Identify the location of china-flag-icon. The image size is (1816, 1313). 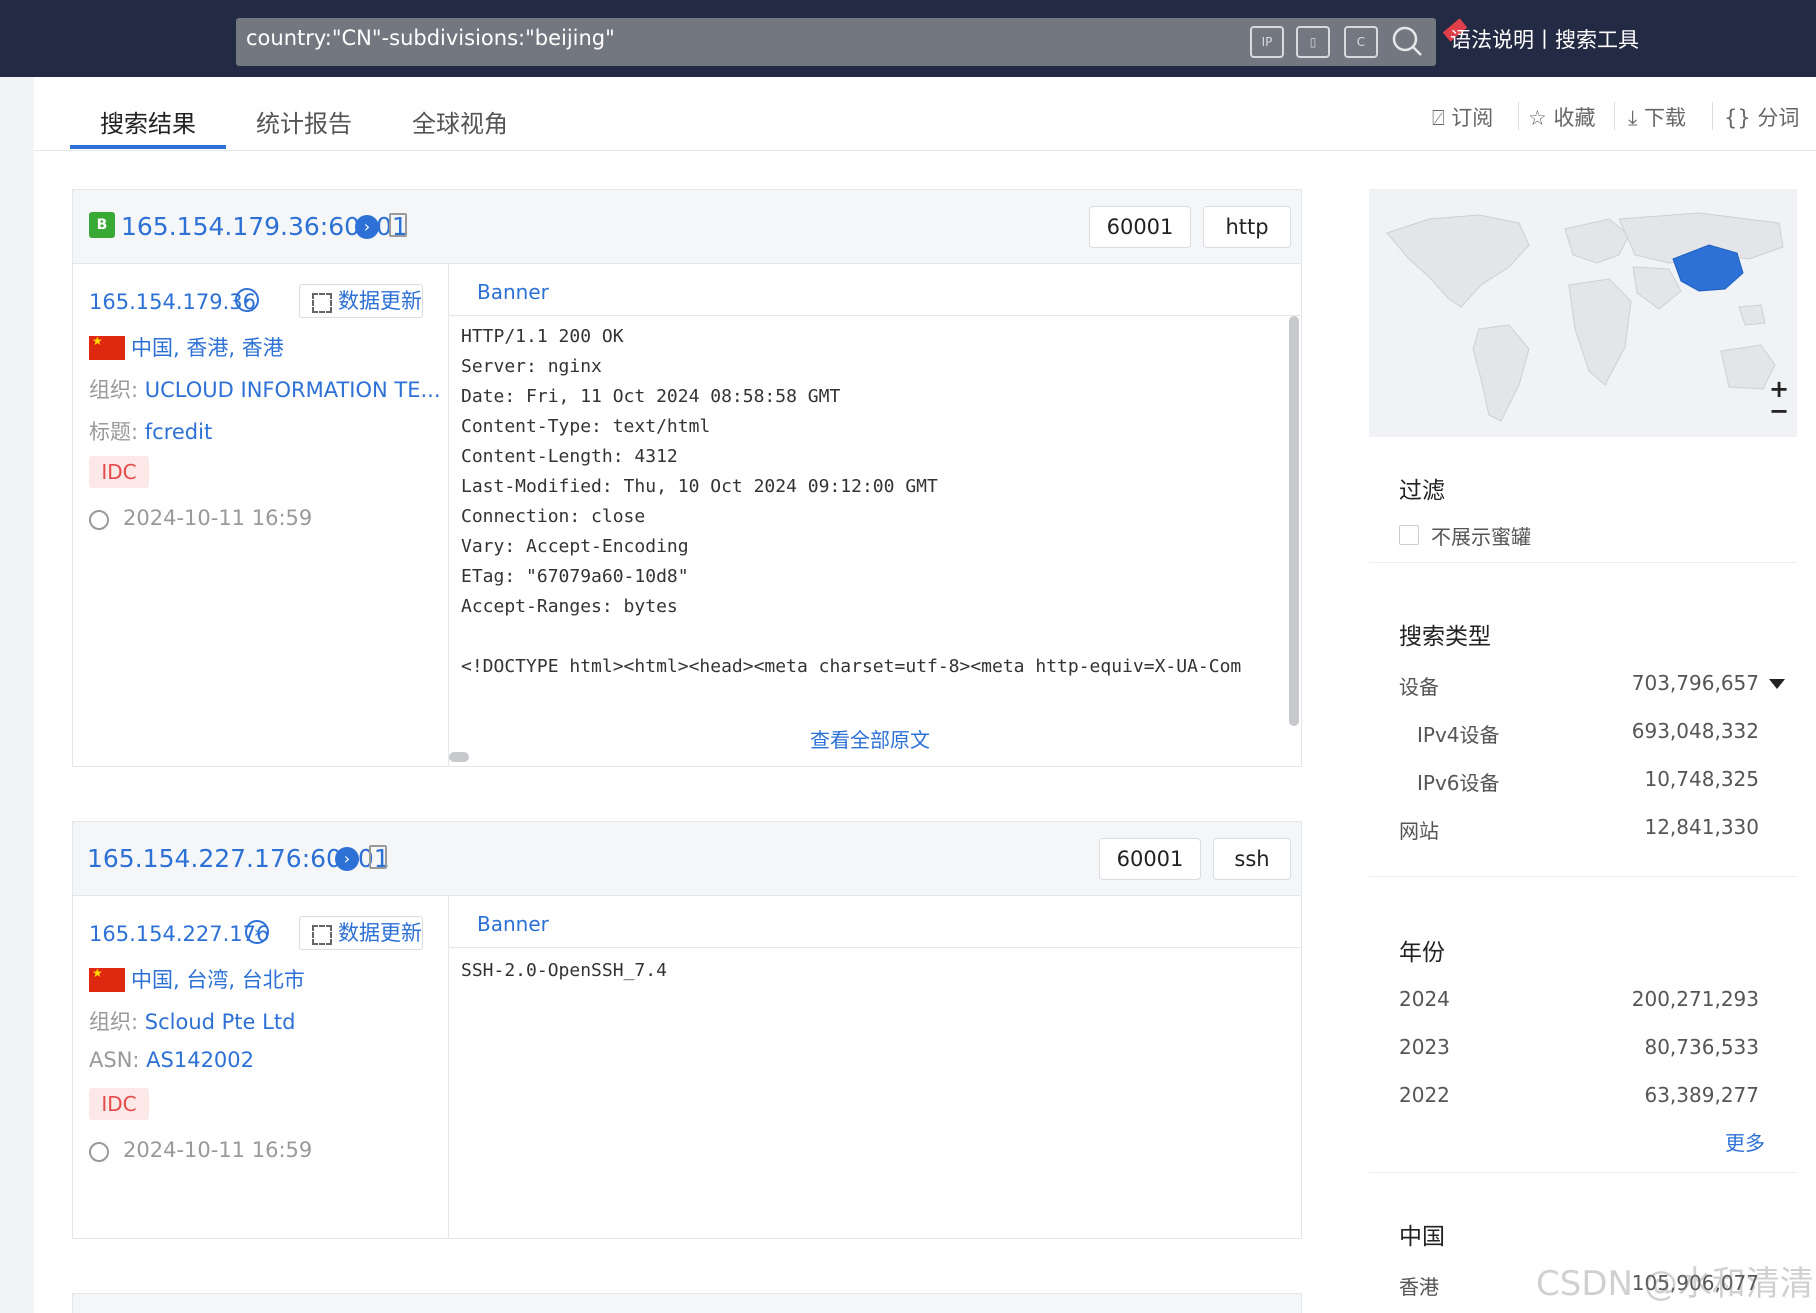
(107, 979).